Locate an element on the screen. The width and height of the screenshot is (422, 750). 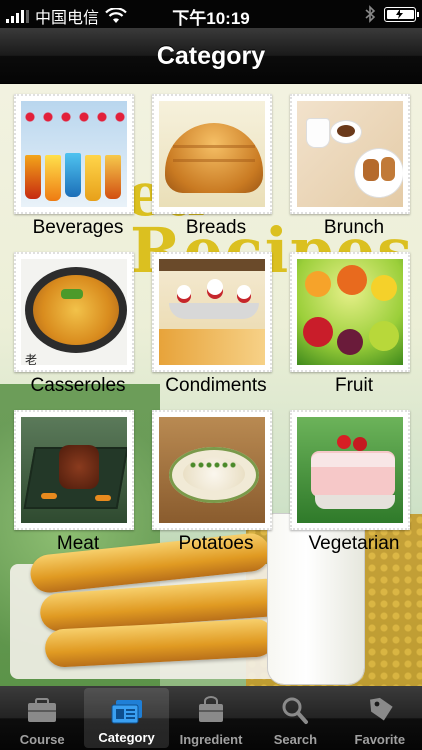
category-label: Vegetarian is located at coordinates (354, 543).